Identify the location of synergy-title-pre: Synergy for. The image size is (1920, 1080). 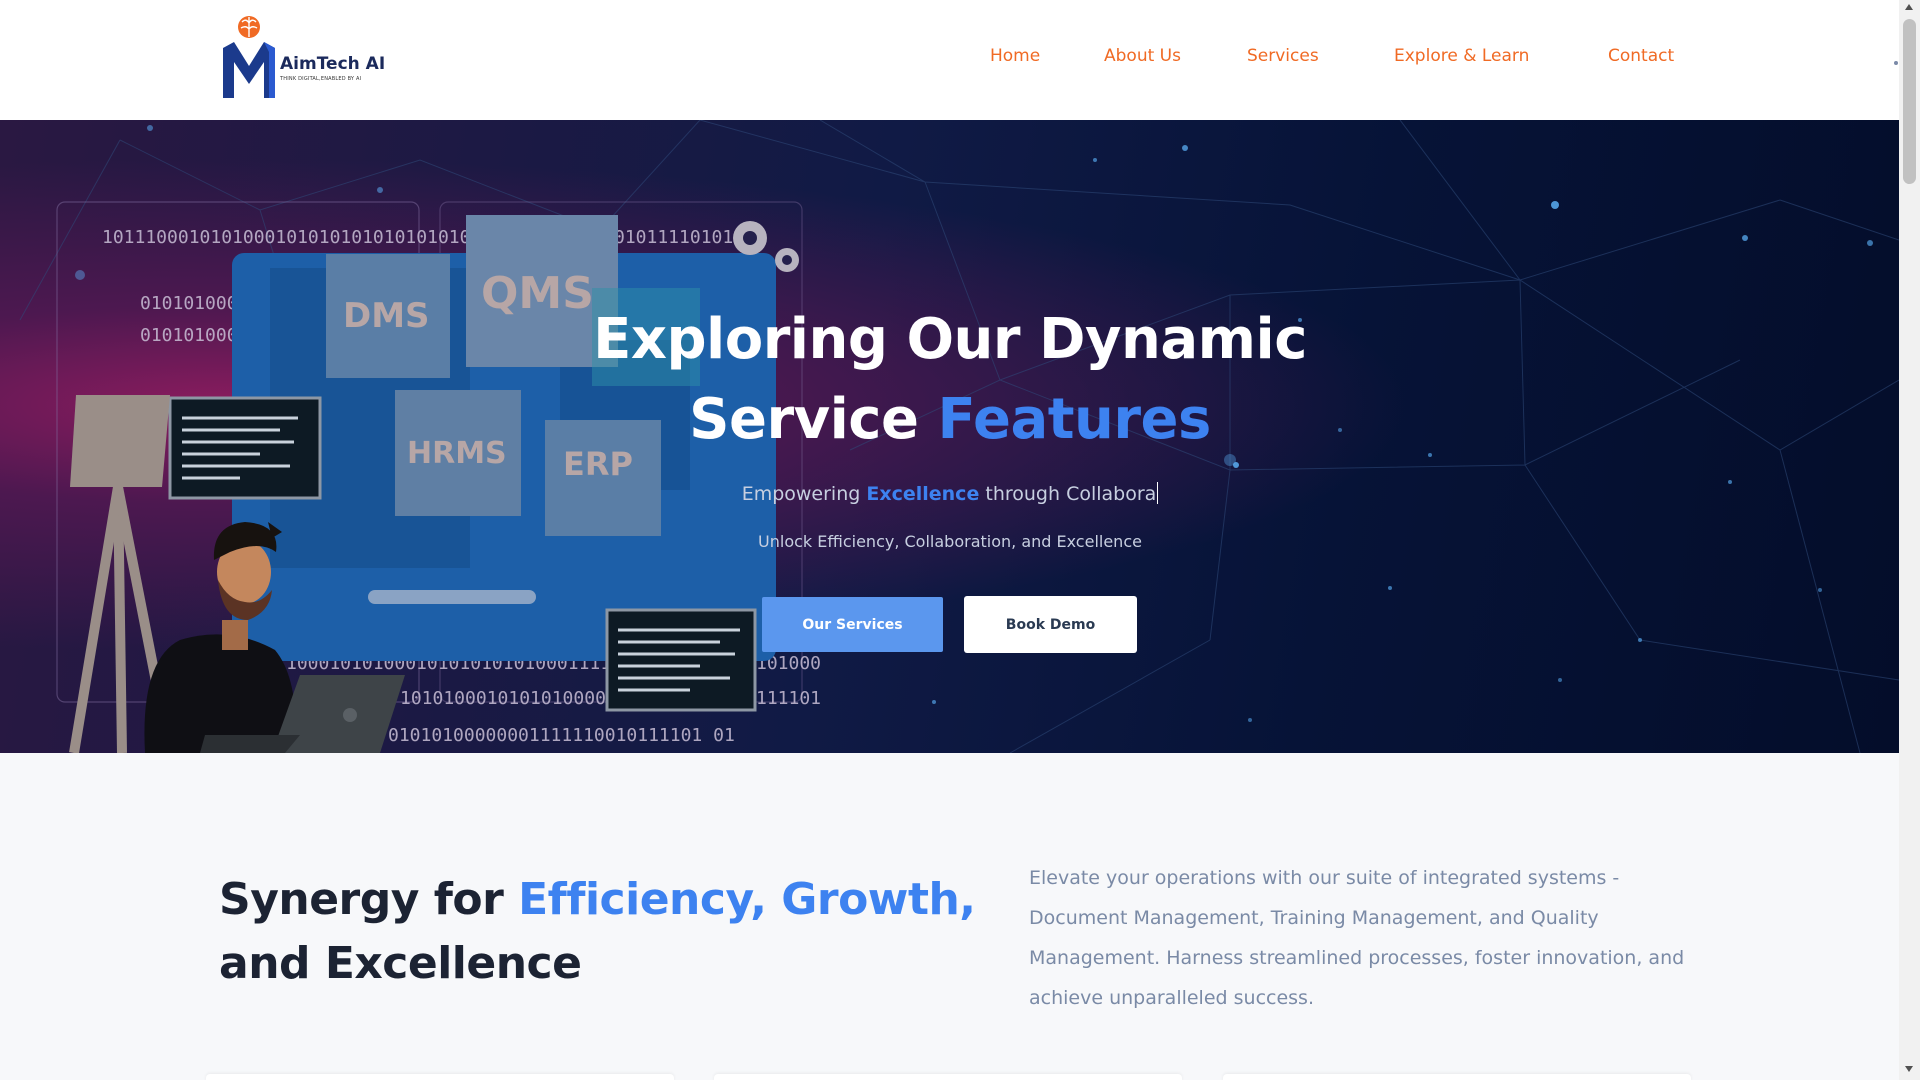
(369, 899).